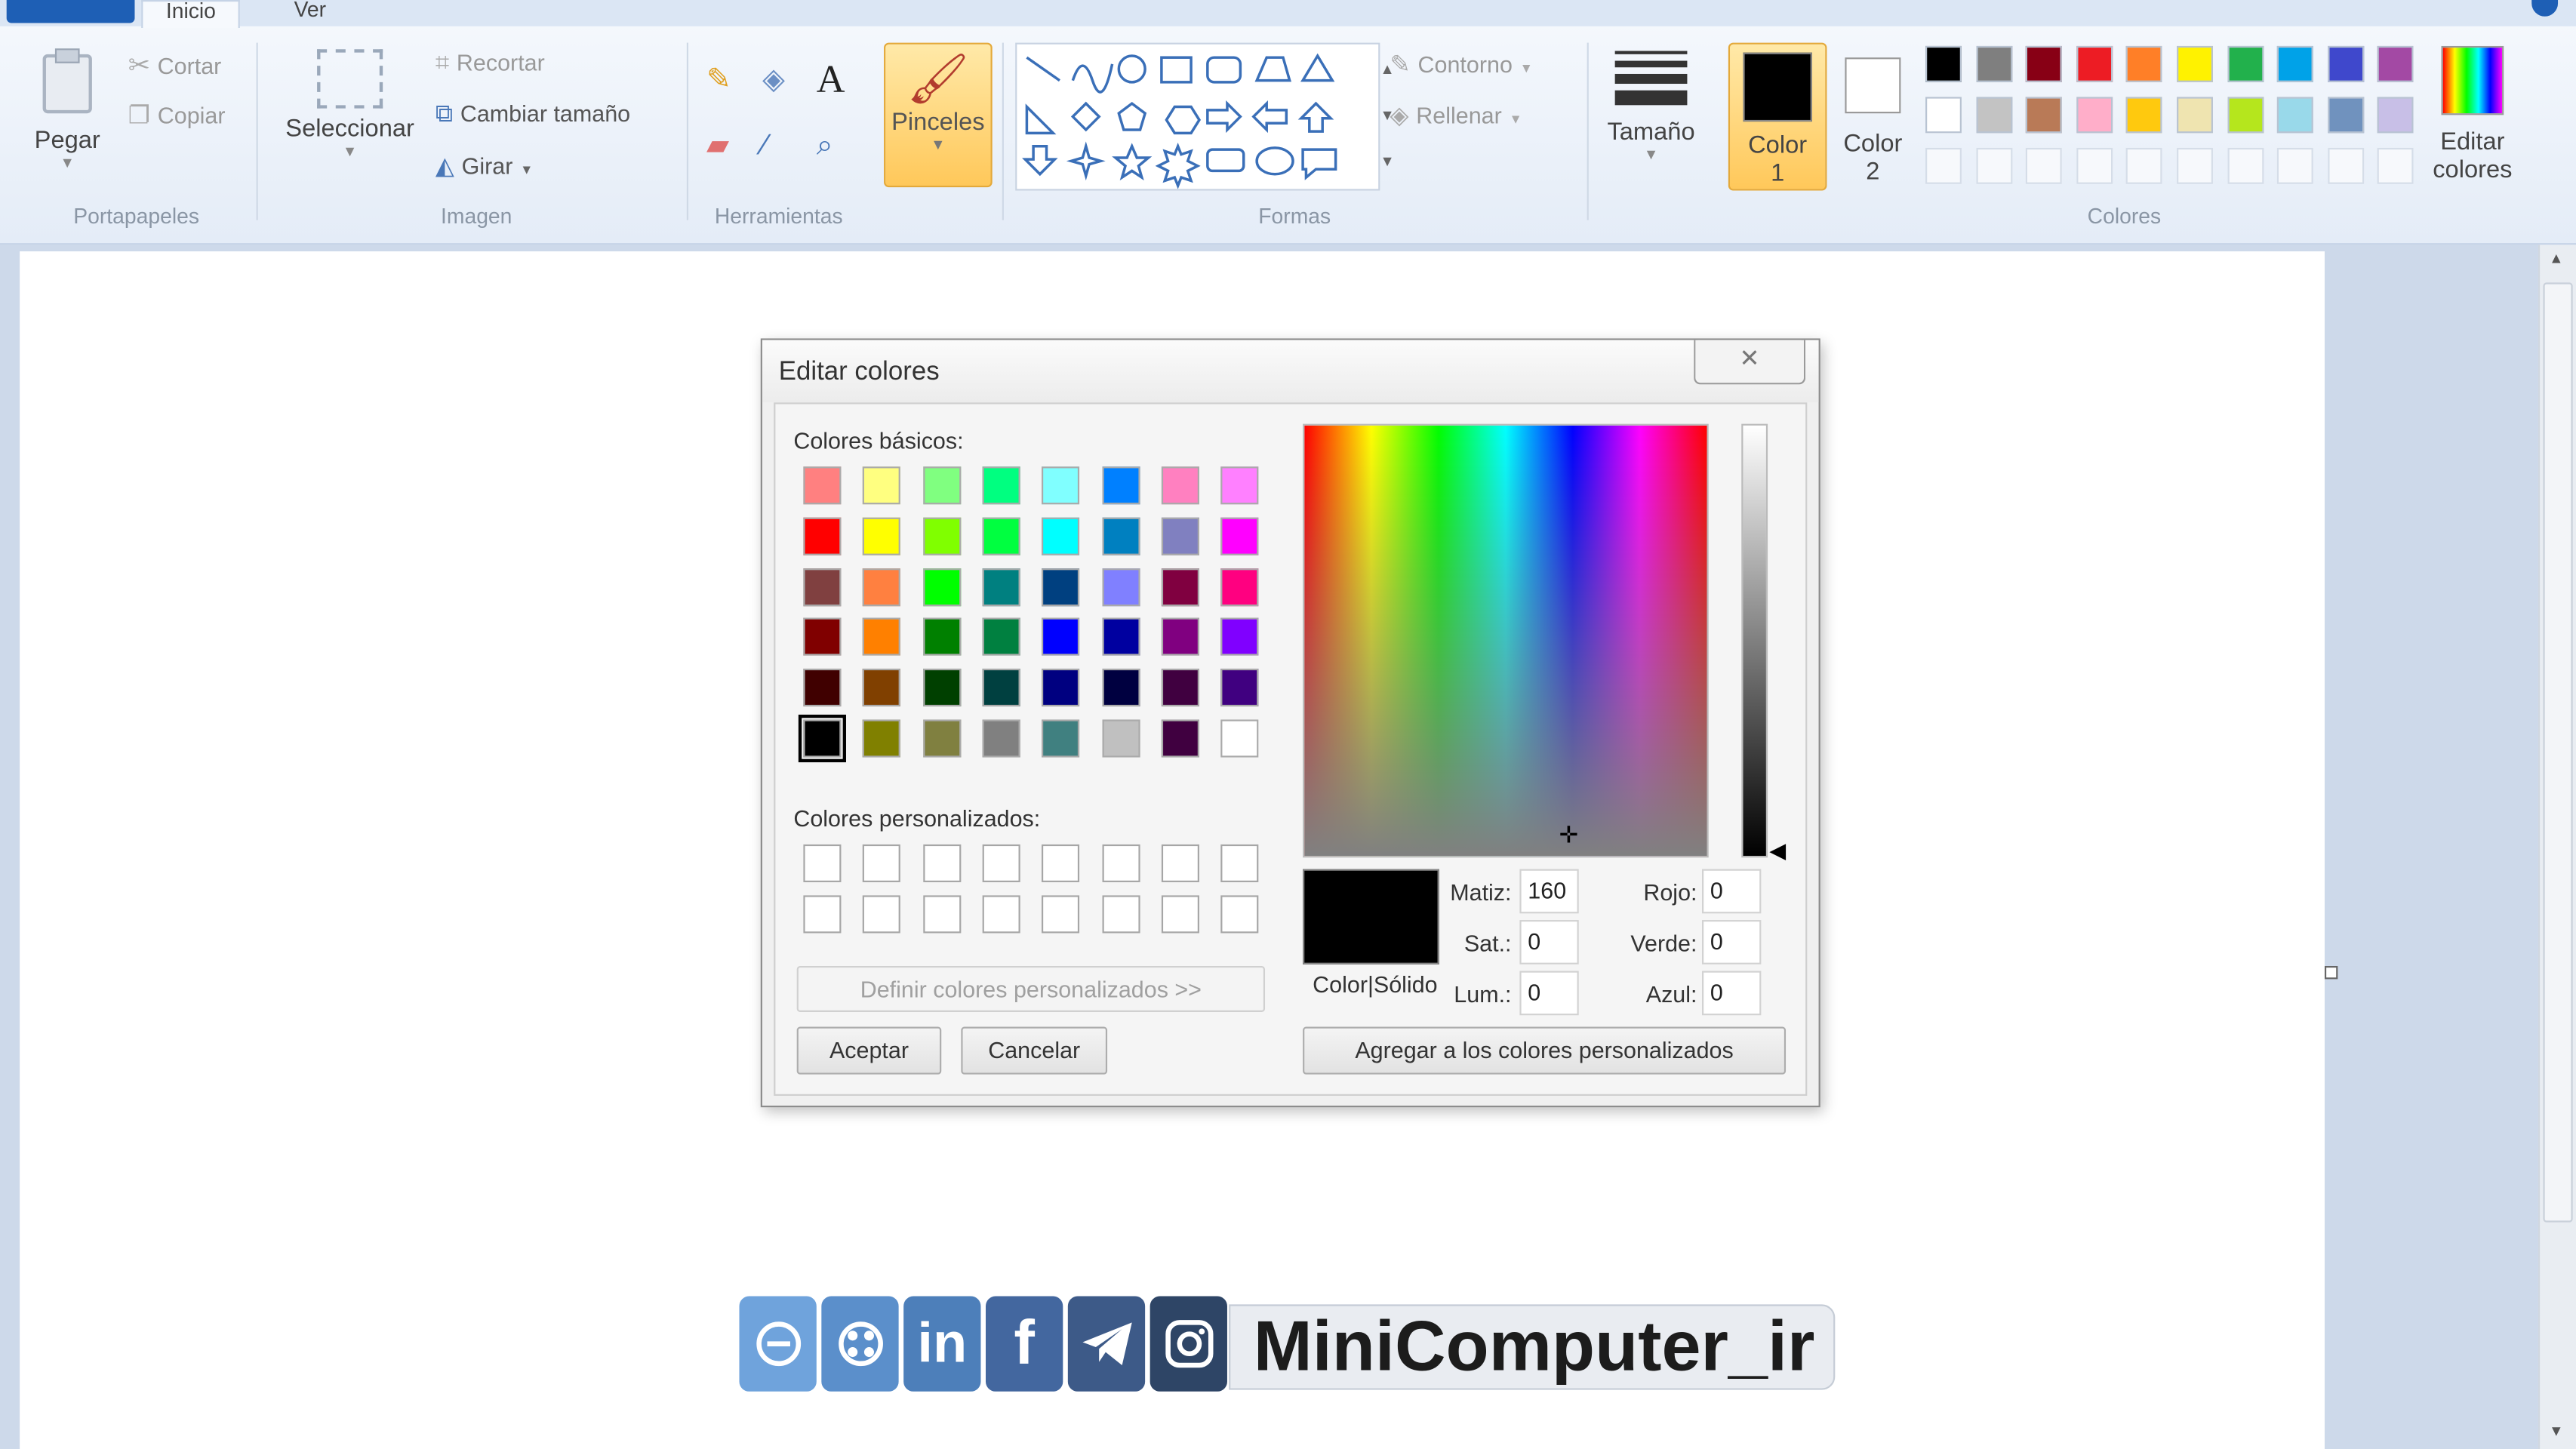 The width and height of the screenshot is (2576, 1449). I want to click on edit-colors-button: Editar colores, so click(2472, 114).